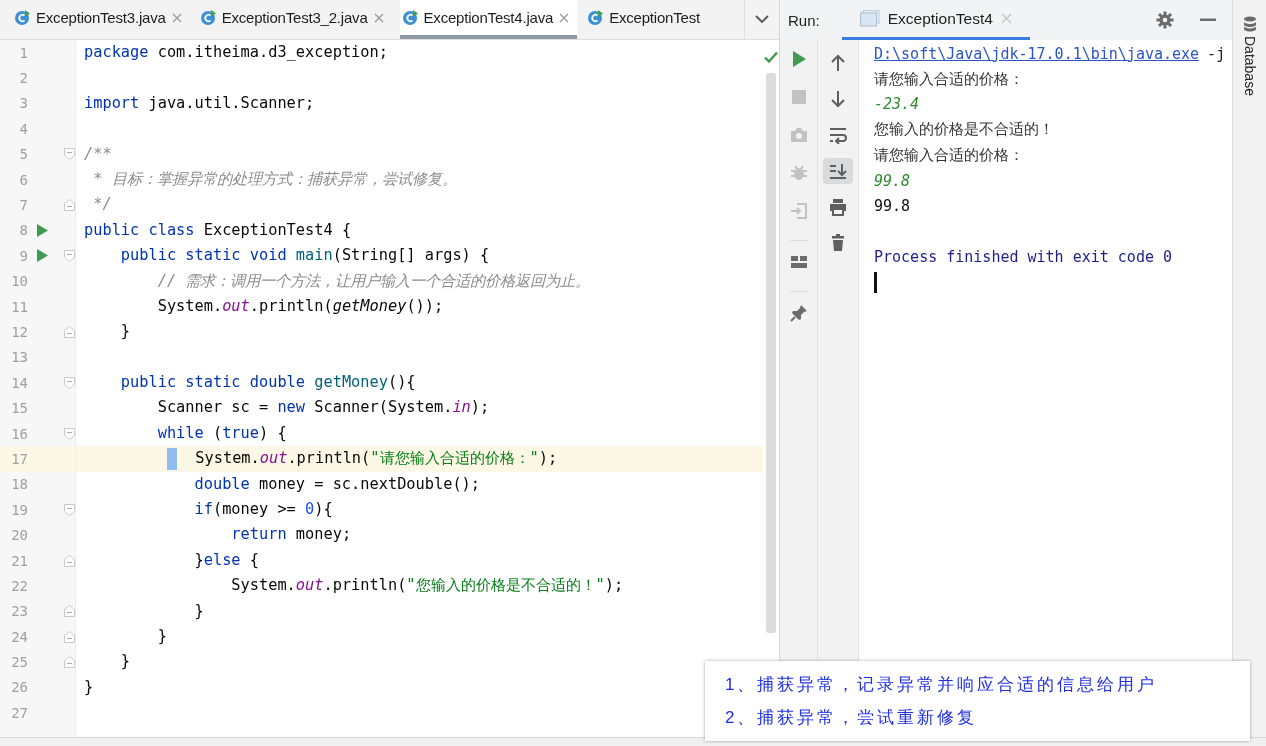  I want to click on code-line: System.out.println("您输入的价格是不合适的！");, so click(427, 585).